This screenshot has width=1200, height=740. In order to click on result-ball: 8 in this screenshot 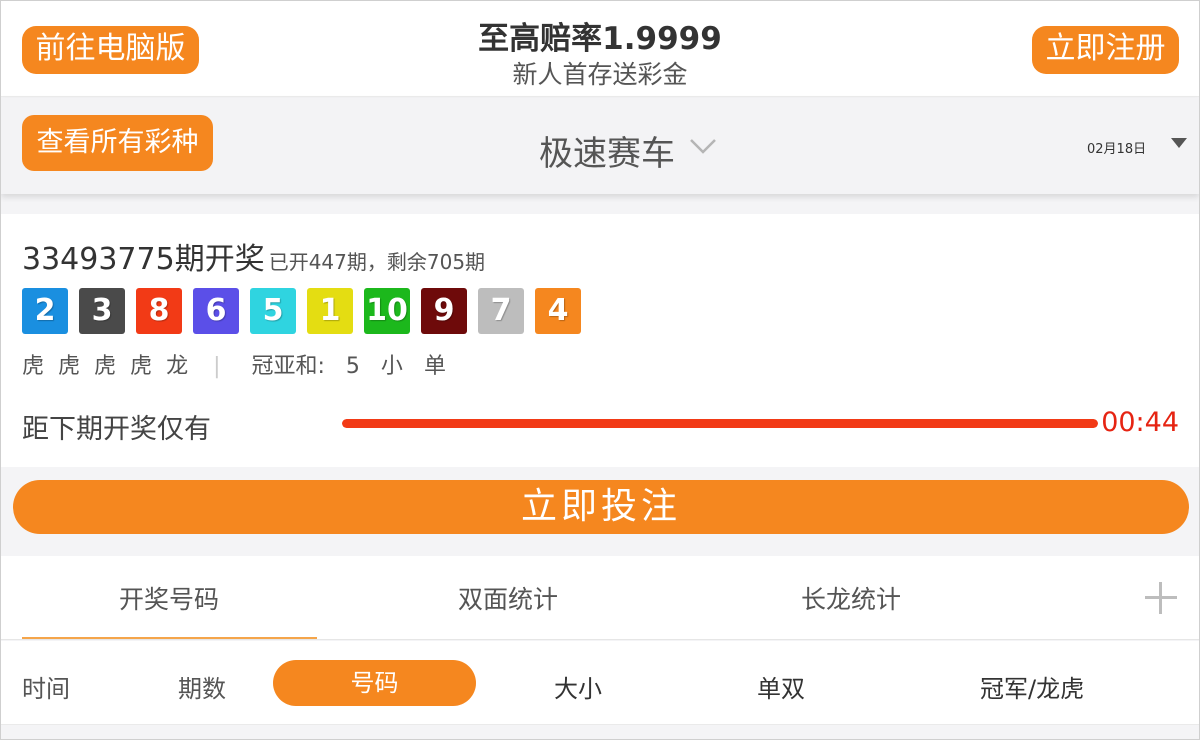, I will do `click(159, 311)`.